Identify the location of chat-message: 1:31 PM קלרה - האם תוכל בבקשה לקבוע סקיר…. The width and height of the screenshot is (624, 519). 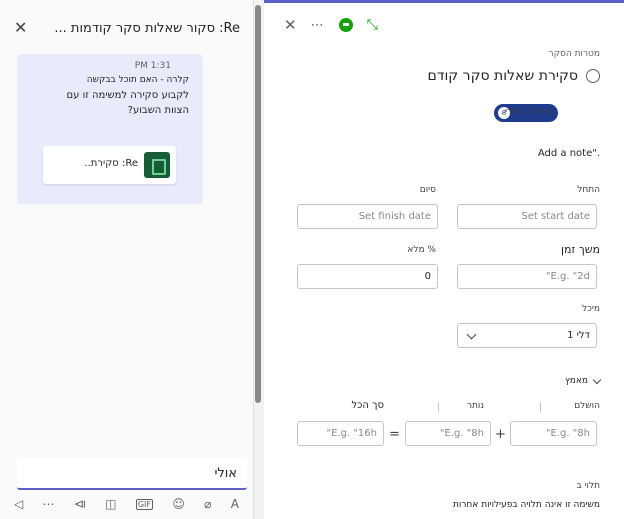
(110, 129).